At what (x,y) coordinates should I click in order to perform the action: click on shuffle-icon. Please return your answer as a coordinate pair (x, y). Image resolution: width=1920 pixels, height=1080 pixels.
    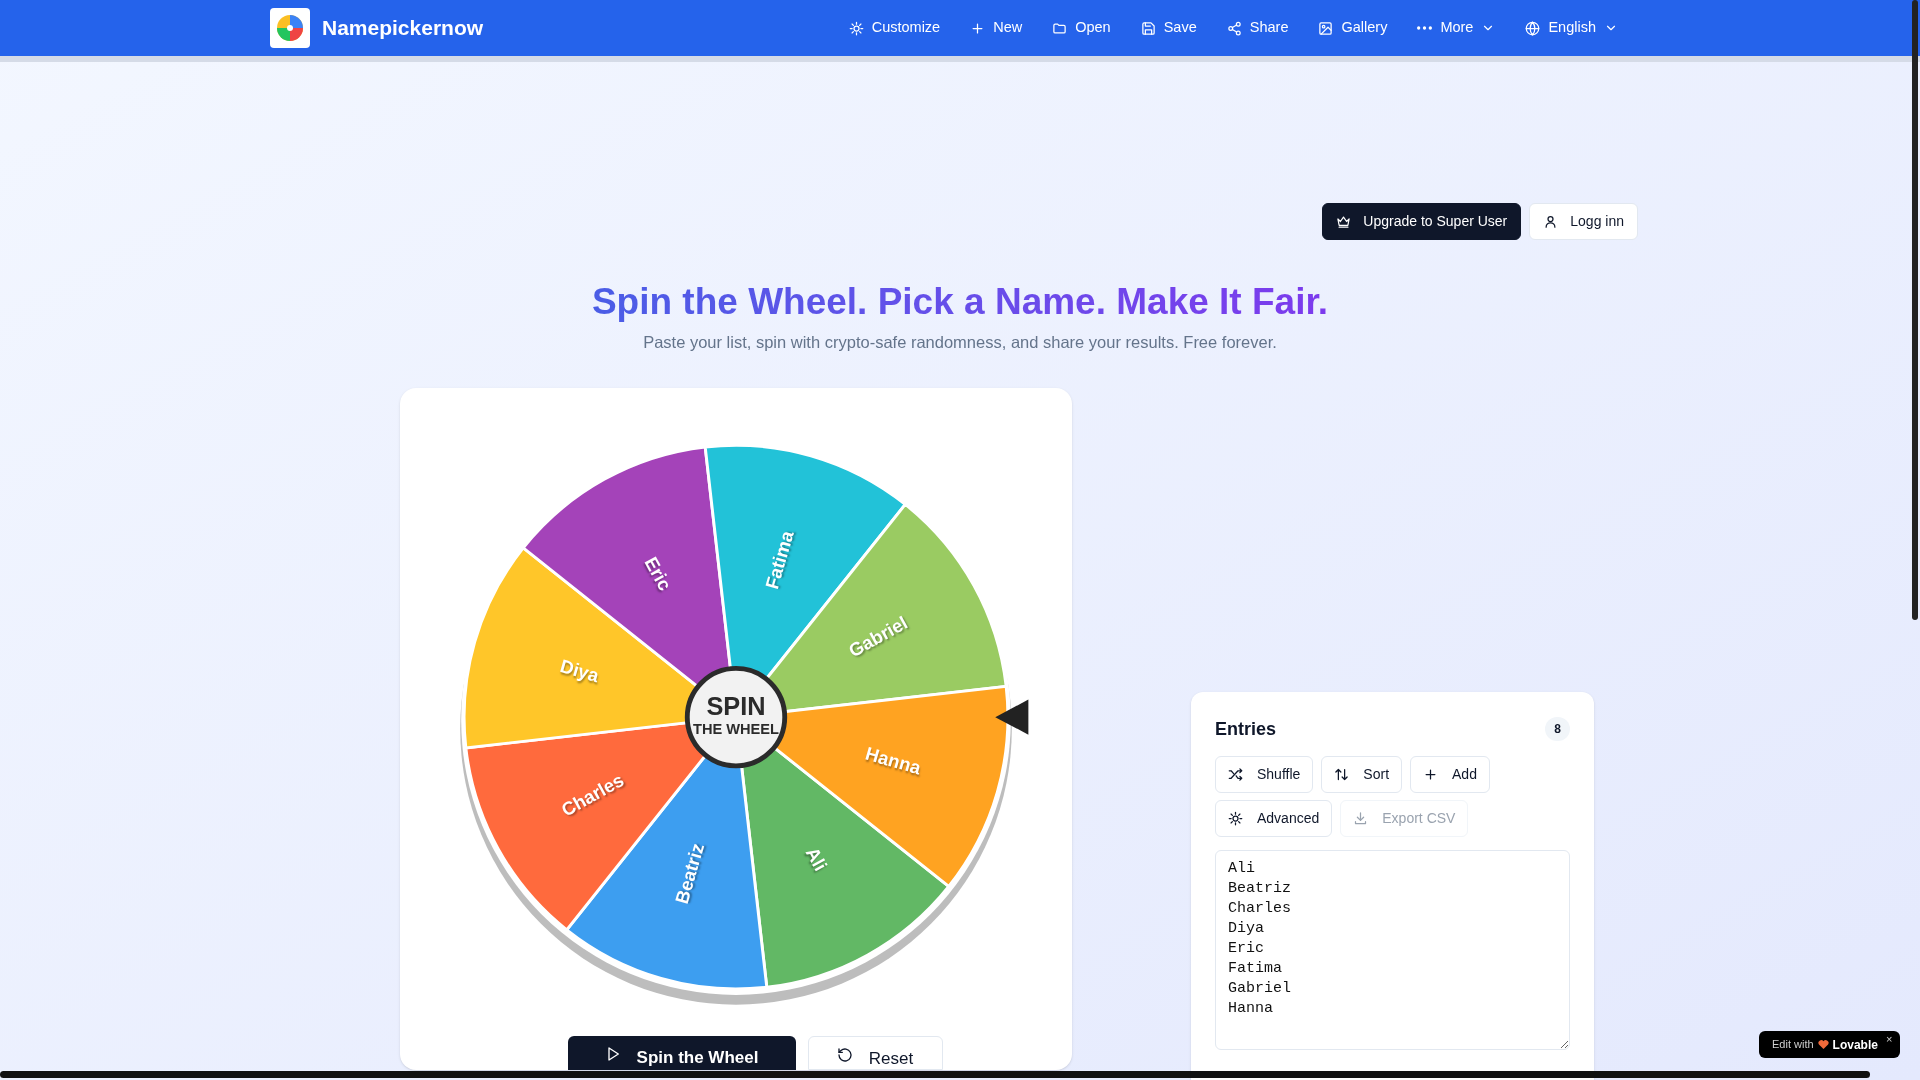
    Looking at the image, I should click on (1235, 774).